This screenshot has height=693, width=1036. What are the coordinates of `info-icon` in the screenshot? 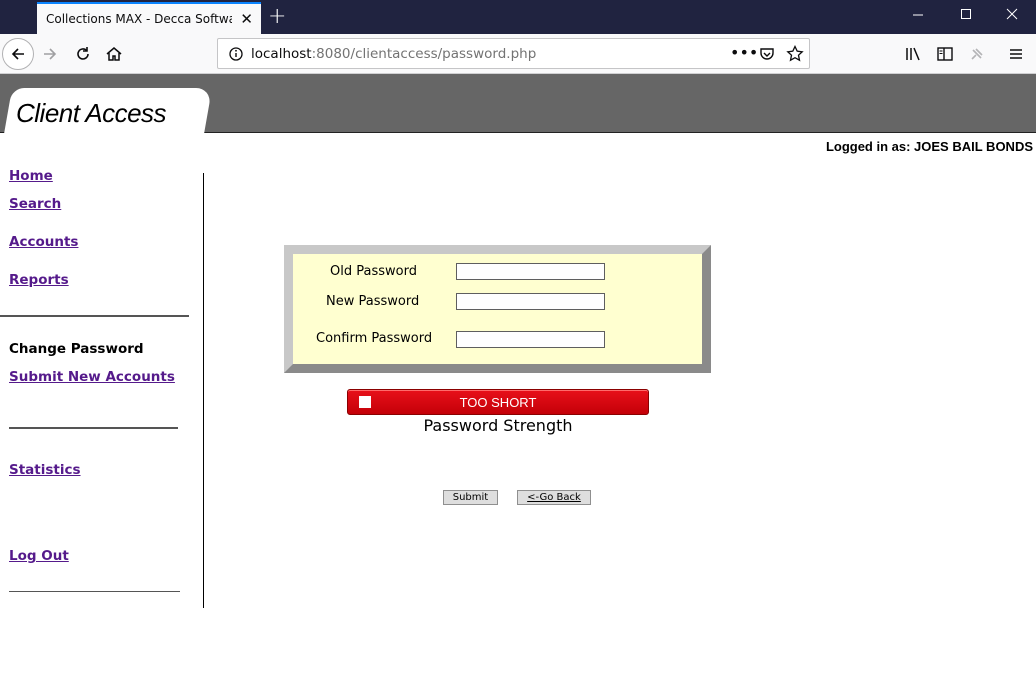 It's located at (236, 56).